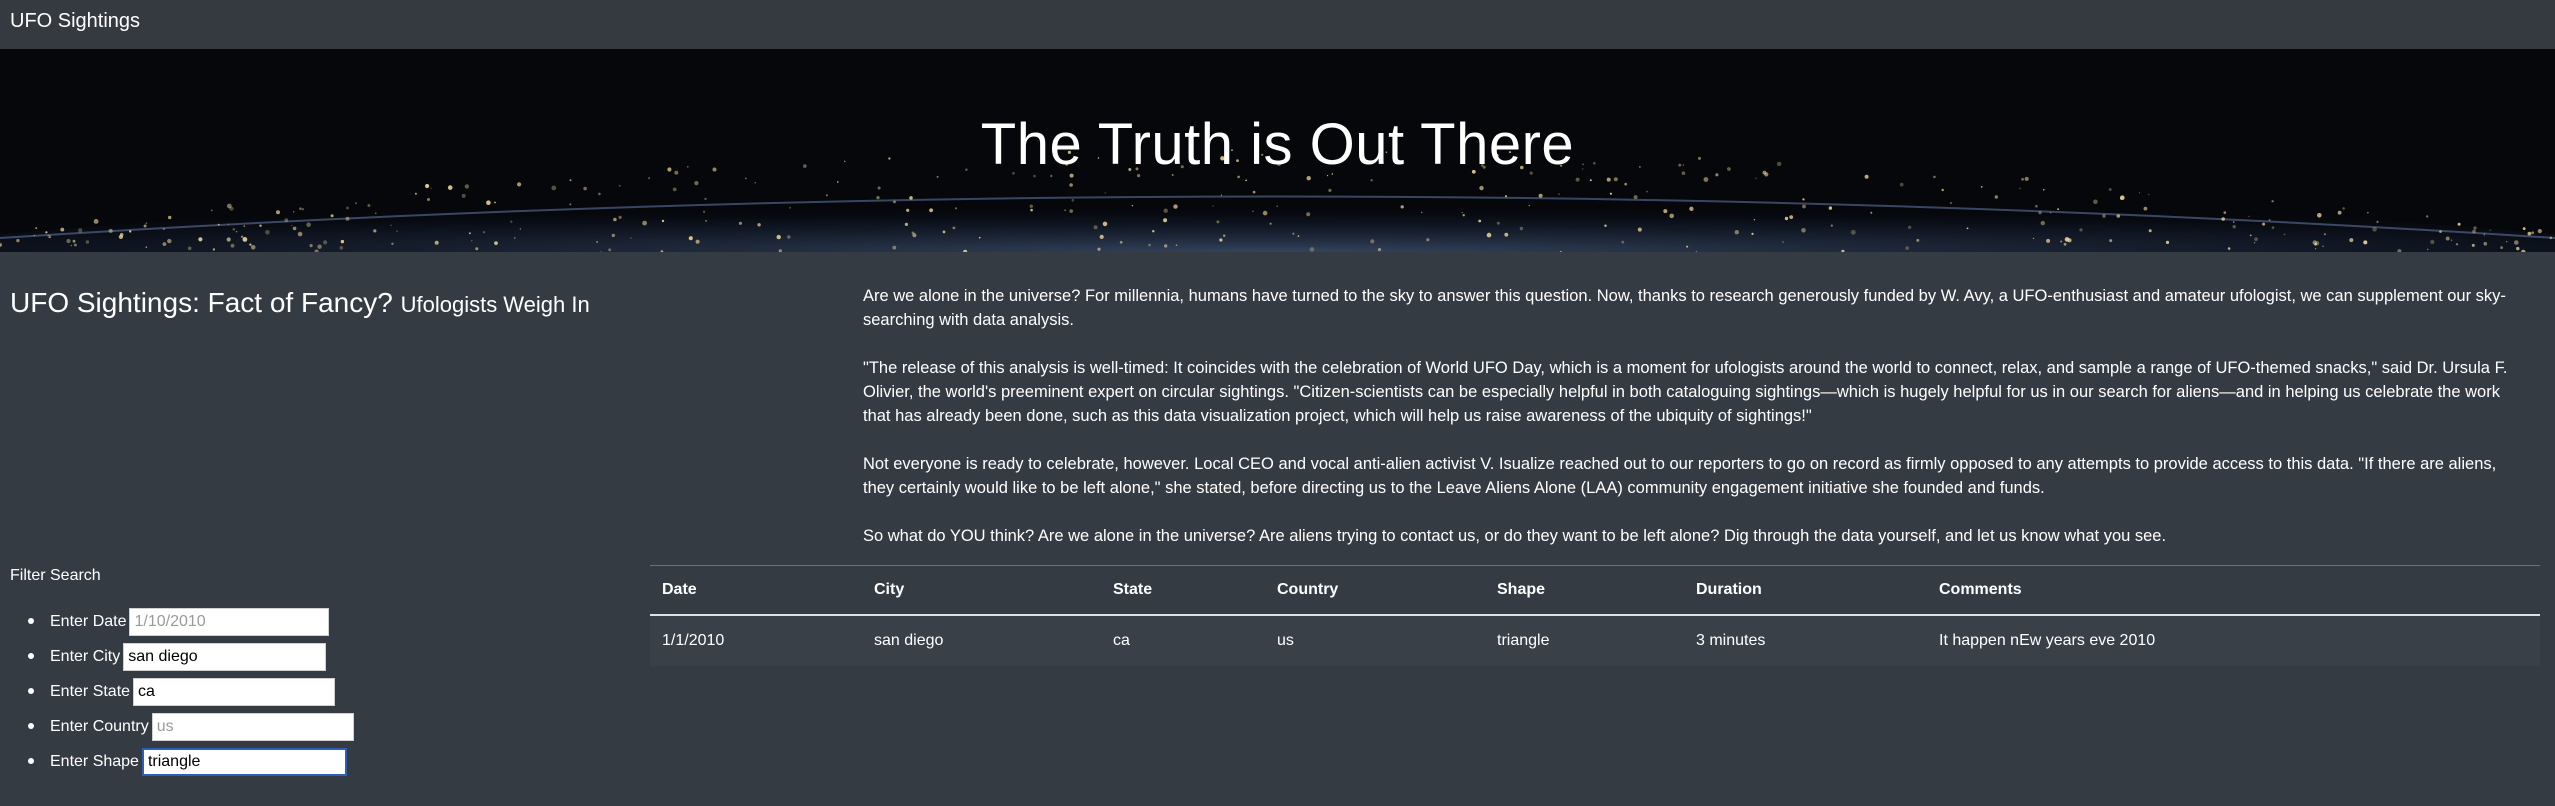  What do you see at coordinates (1375, 590) in the screenshot?
I see `col-header-country: Country` at bounding box center [1375, 590].